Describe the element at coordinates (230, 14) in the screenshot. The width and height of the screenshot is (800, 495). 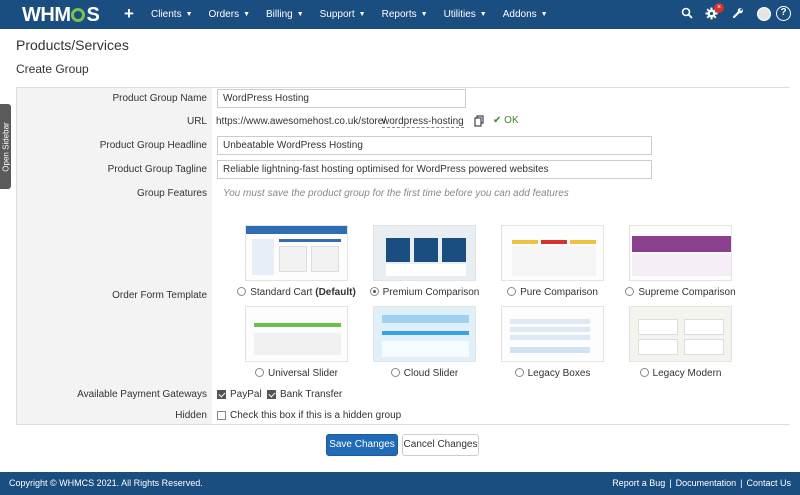
I see `menu-orders: Orders ▼` at that location.